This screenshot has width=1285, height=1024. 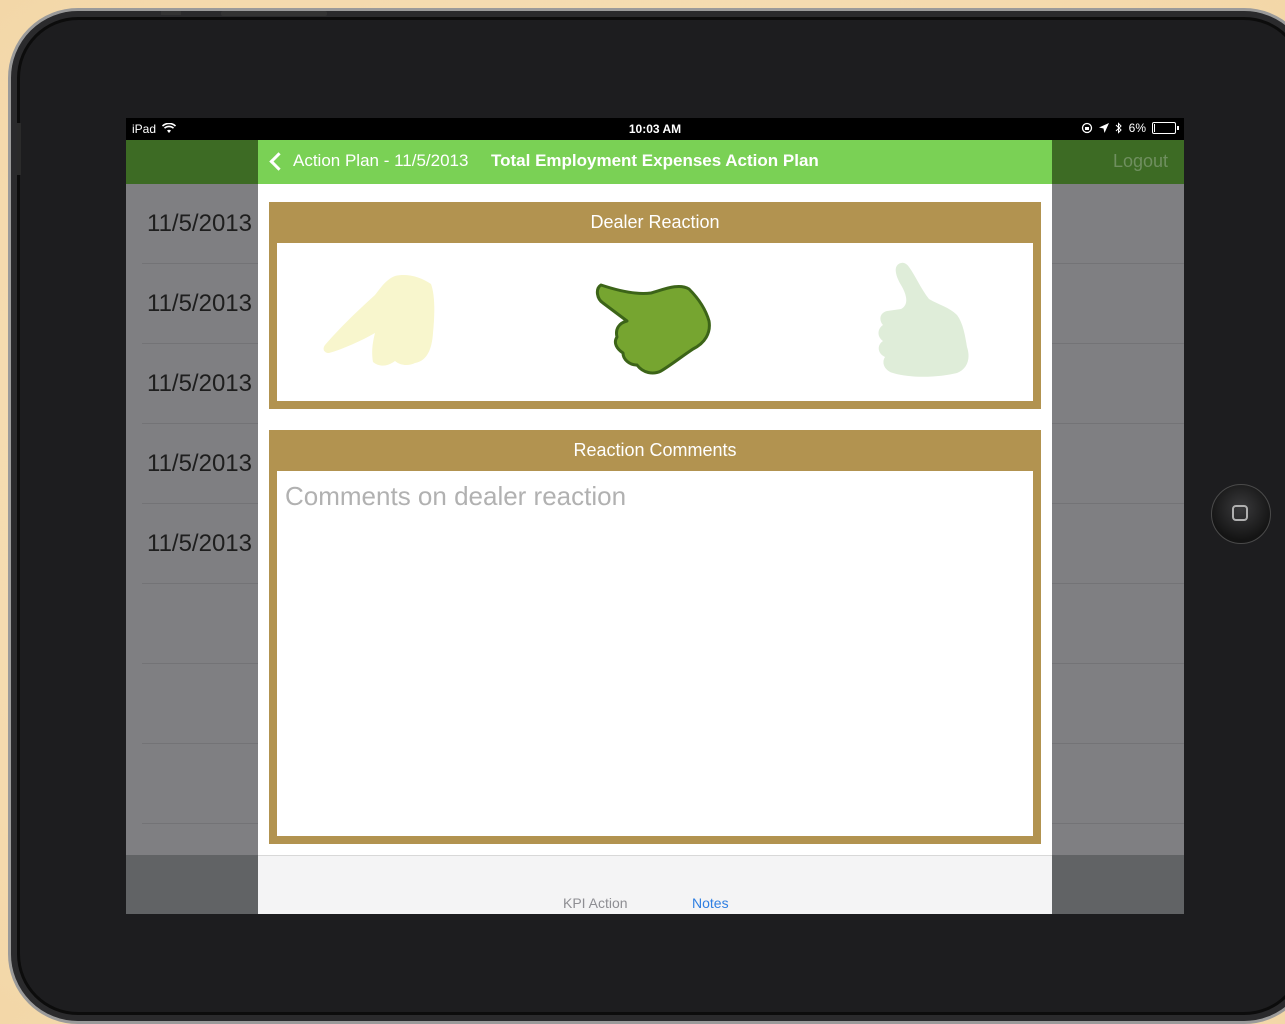 What do you see at coordinates (1086, 128) in the screenshot?
I see `rotation-lock-icon` at bounding box center [1086, 128].